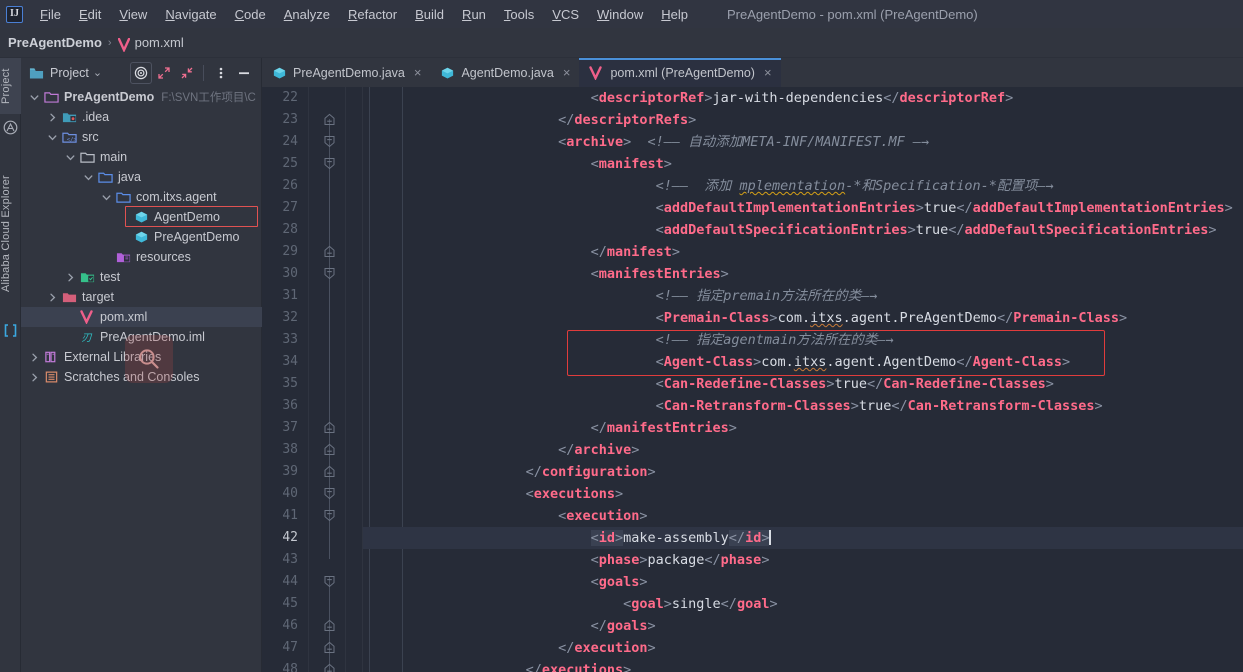  What do you see at coordinates (803, 604) in the screenshot?
I see `code-line: <goal>single</goal>` at bounding box center [803, 604].